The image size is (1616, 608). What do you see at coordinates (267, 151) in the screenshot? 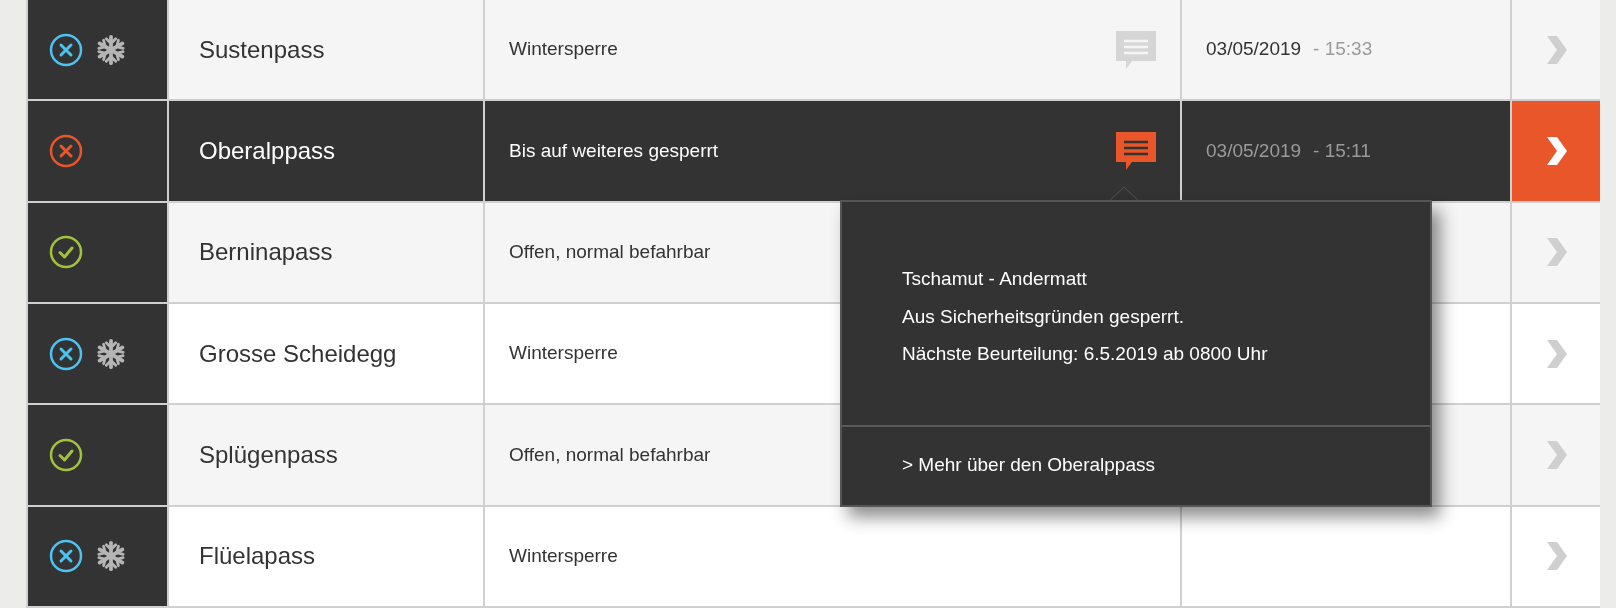
I see `pass-name: Oberalppass` at bounding box center [267, 151].